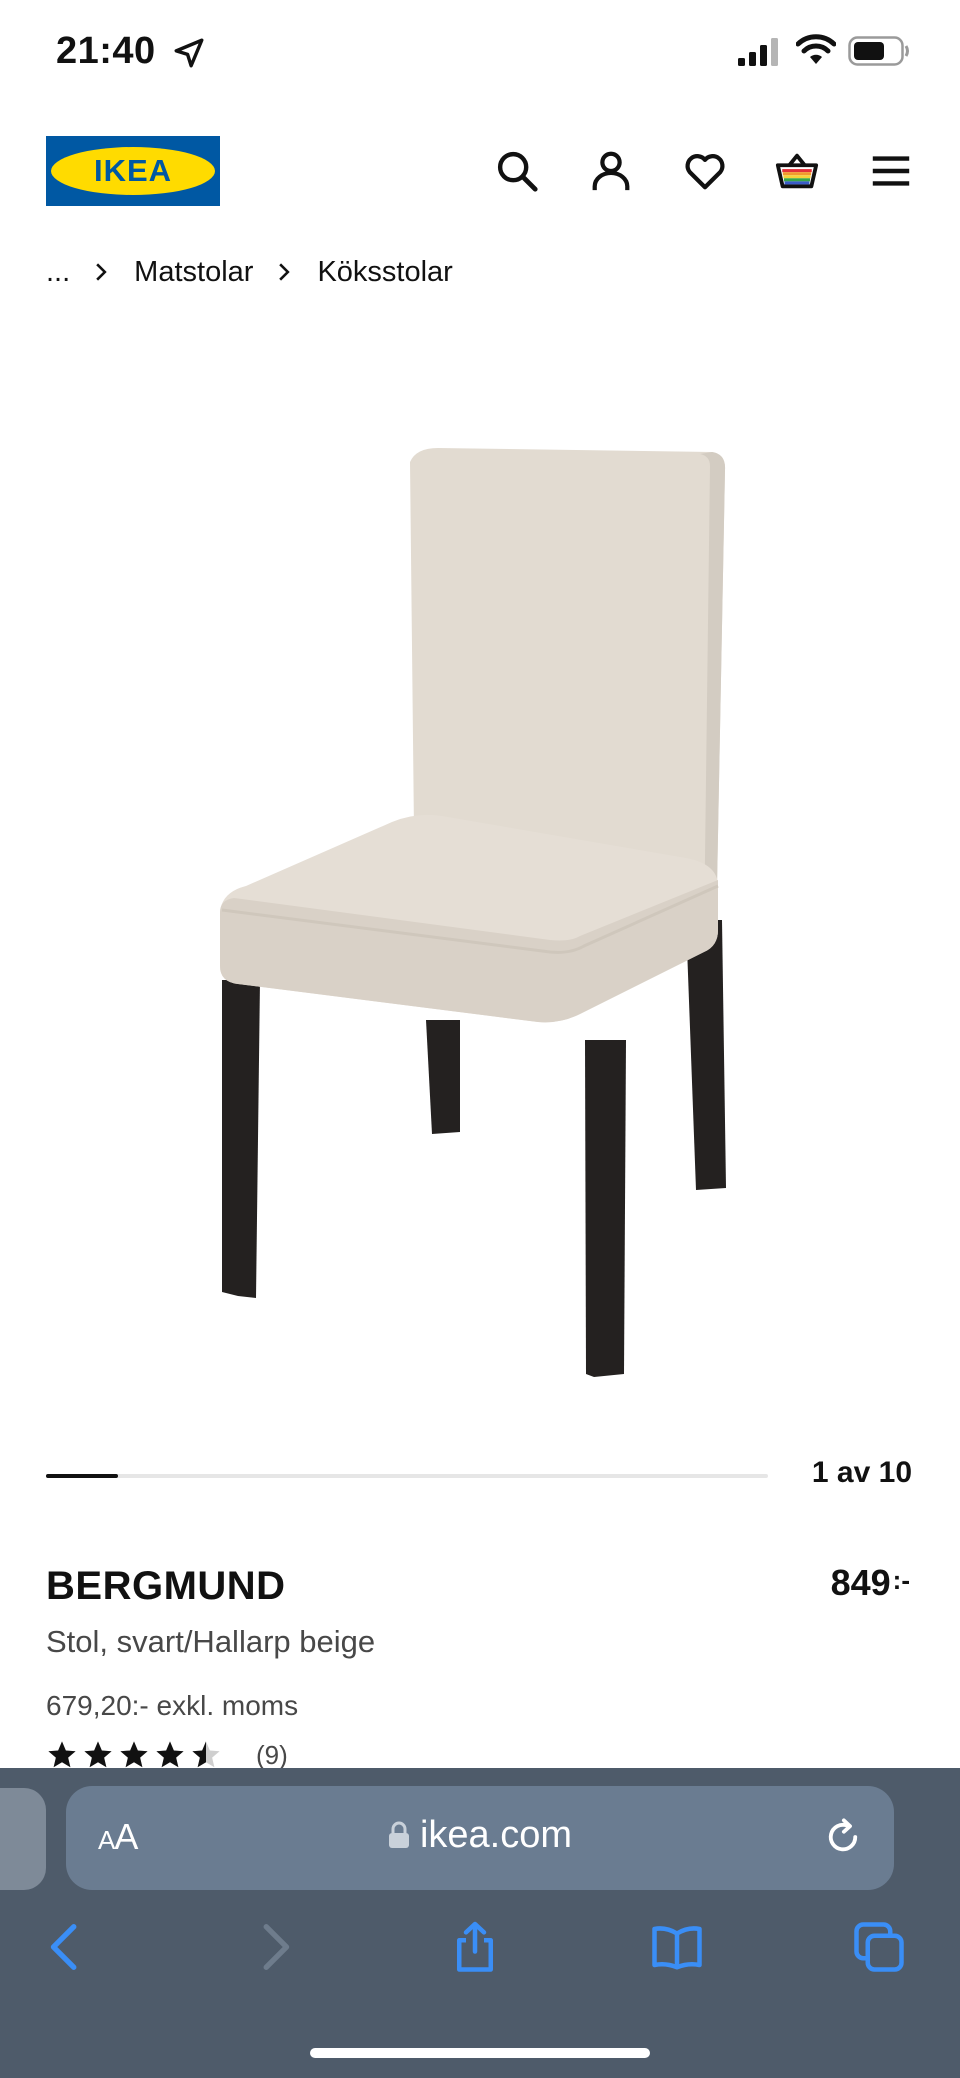 This screenshot has height=2078, width=960. Describe the element at coordinates (166, 1586) in the screenshot. I see `product-name: BERGMUND` at that location.